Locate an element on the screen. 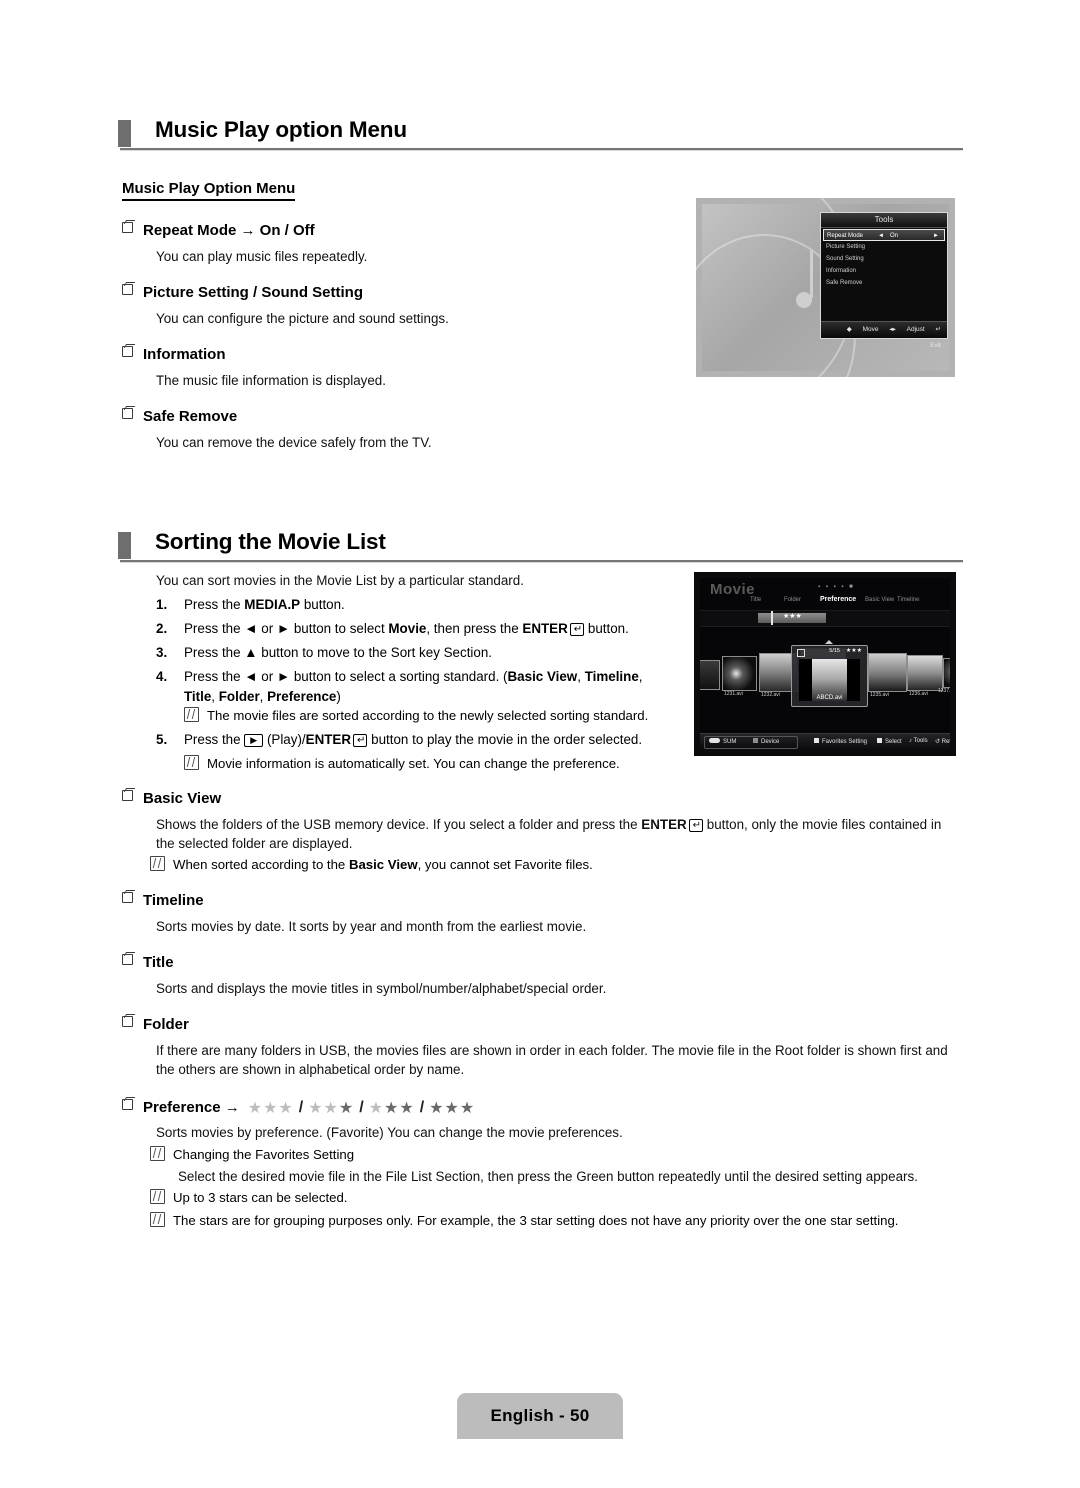  bullet-label: Preference → is located at coordinates (191, 1107).